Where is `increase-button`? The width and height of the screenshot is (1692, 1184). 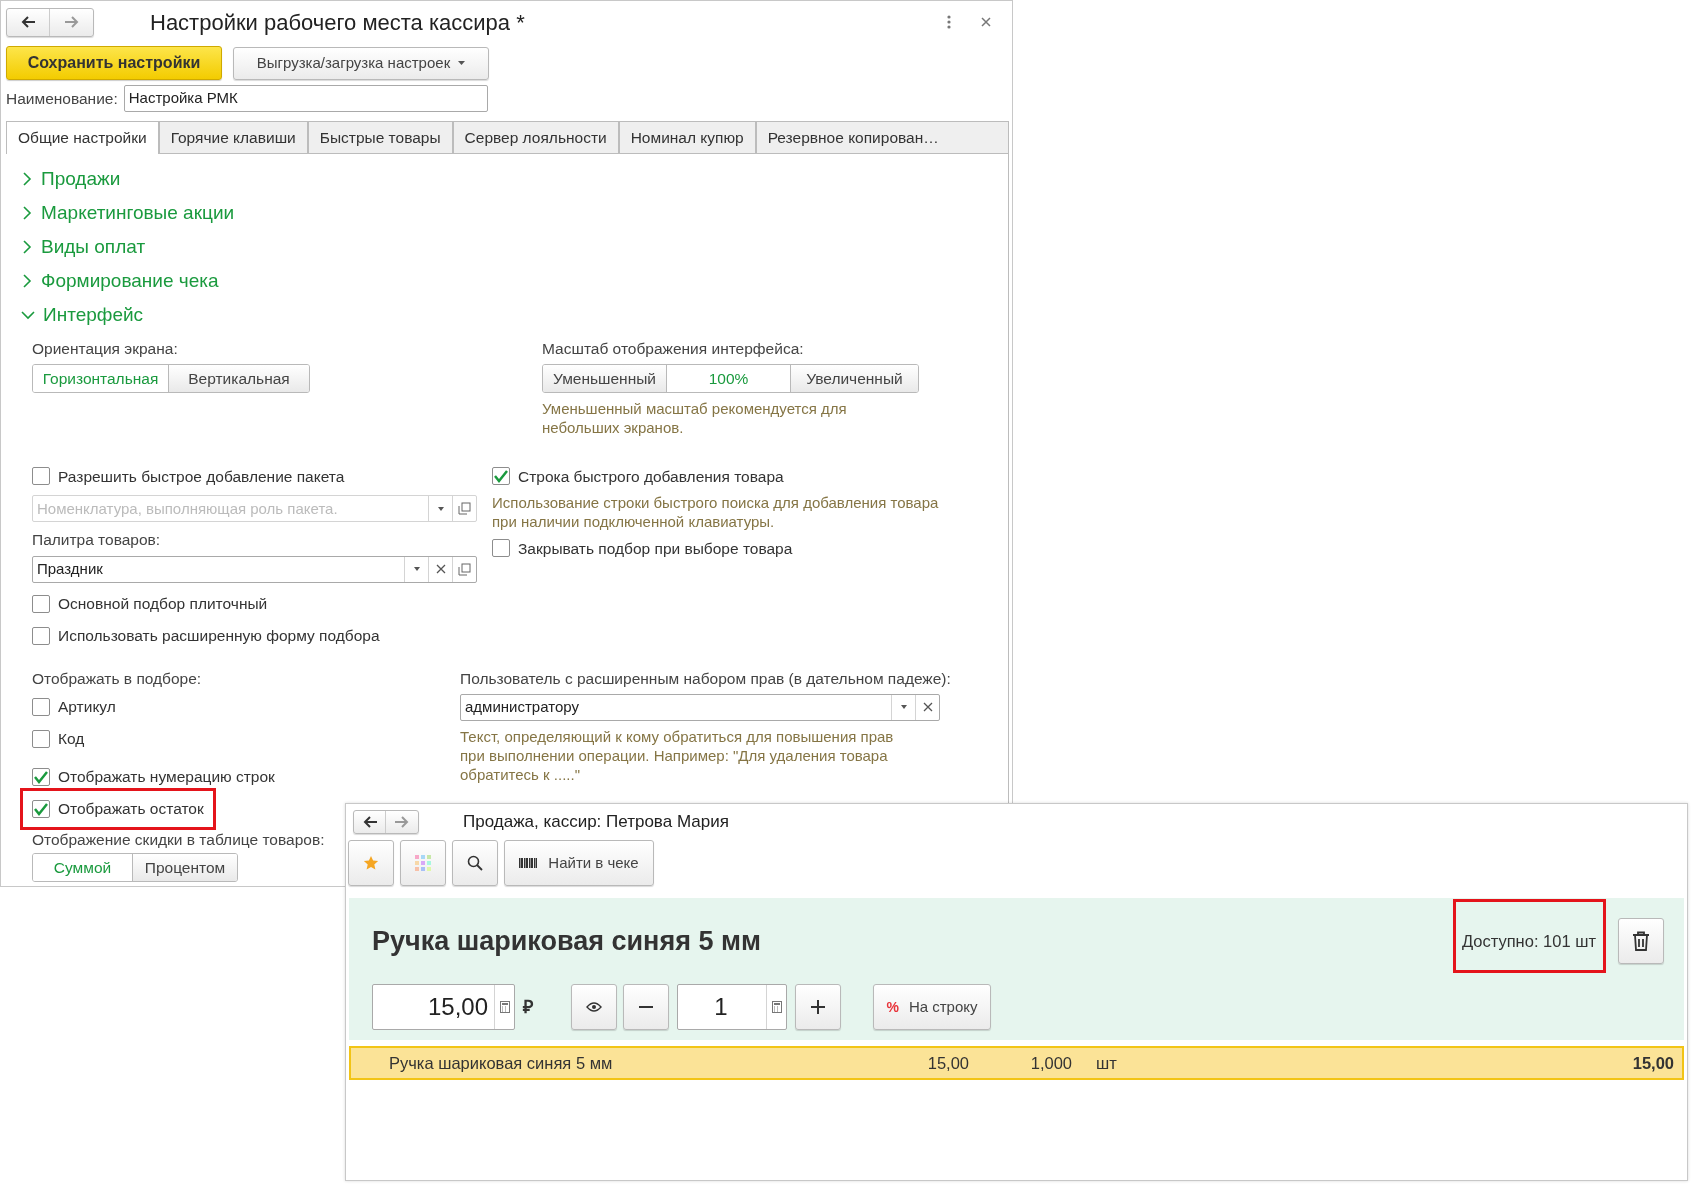 increase-button is located at coordinates (818, 1007).